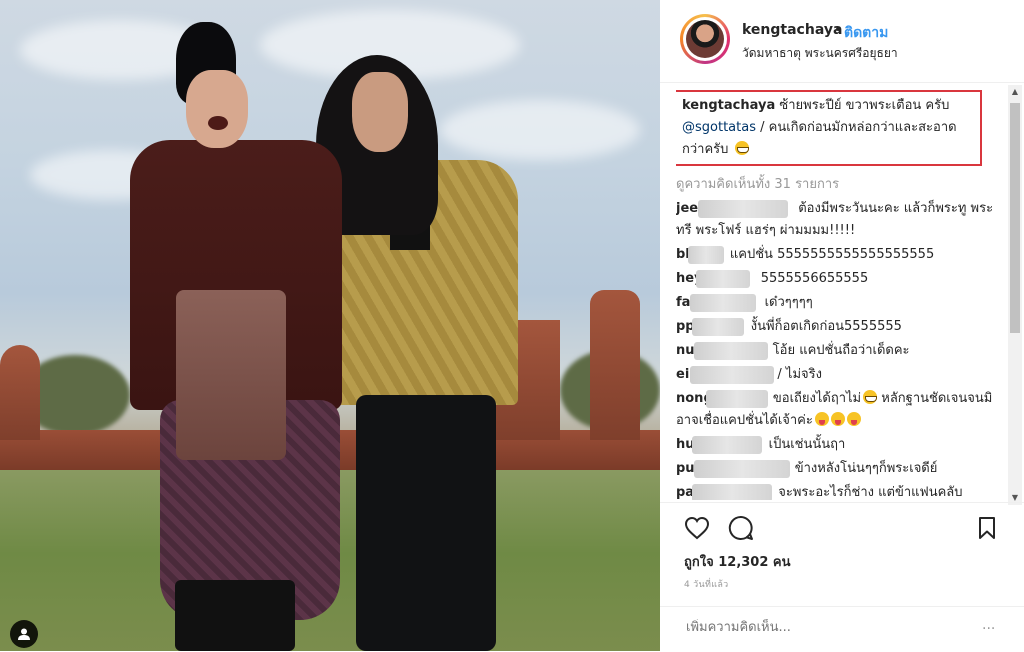  Describe the element at coordinates (807, 444) in the screenshot. I see `comment-text: เป็นเช่นนั้นฤา` at that location.